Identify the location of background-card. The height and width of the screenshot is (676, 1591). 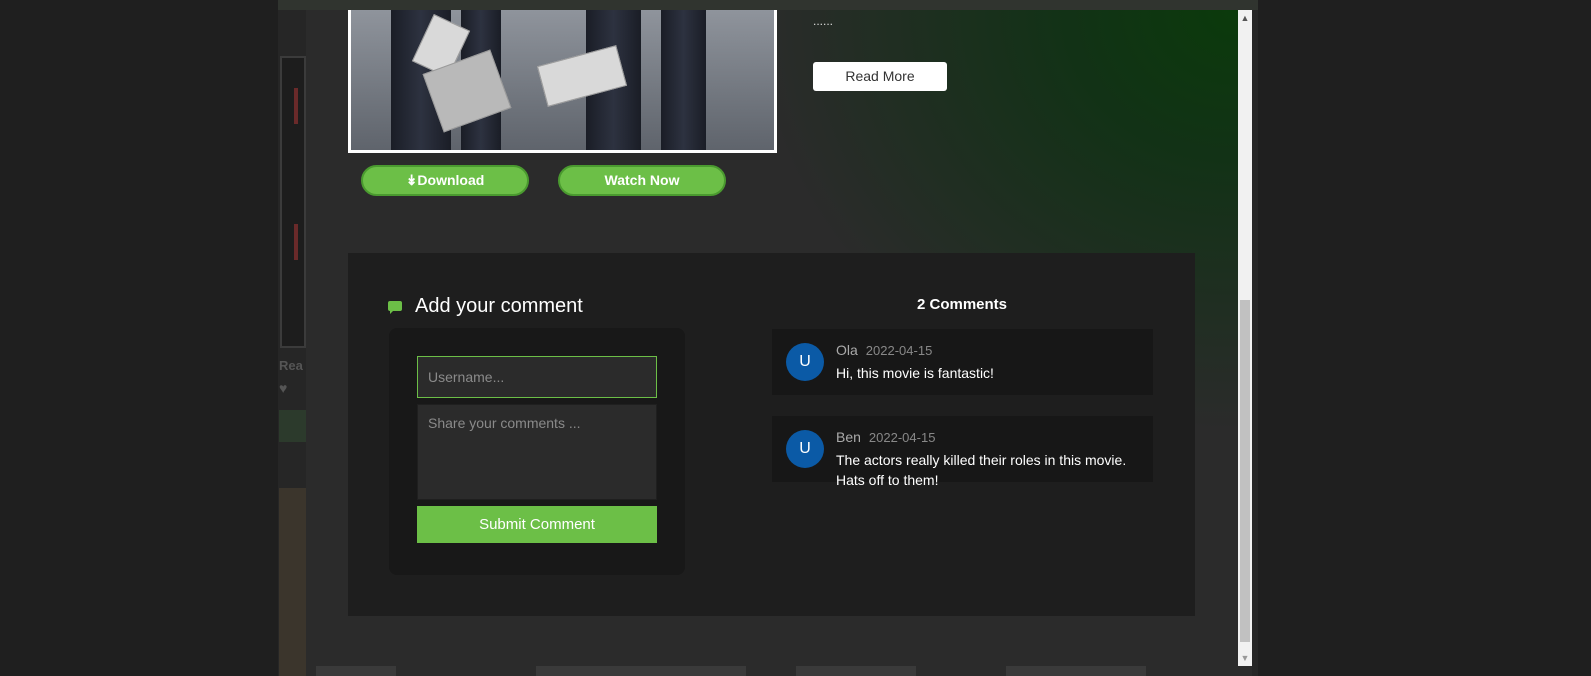
(293, 202).